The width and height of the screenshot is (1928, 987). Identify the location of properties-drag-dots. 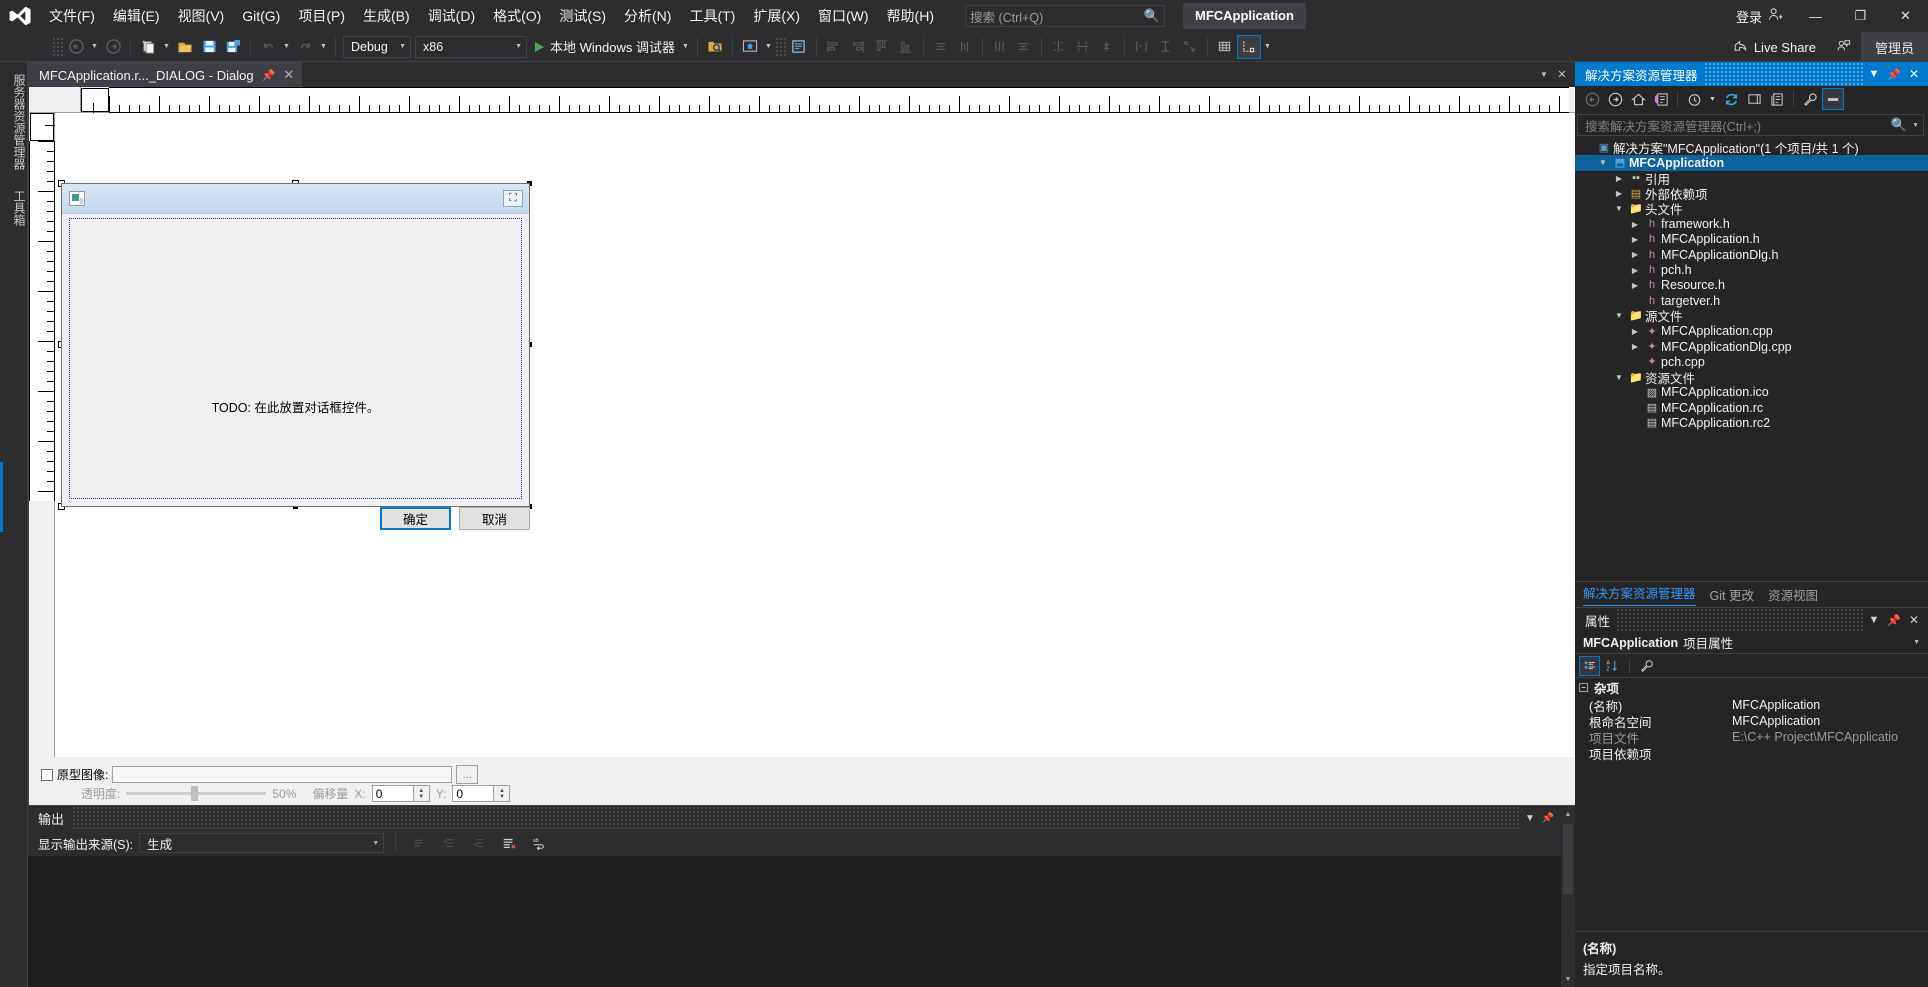
(1740, 620).